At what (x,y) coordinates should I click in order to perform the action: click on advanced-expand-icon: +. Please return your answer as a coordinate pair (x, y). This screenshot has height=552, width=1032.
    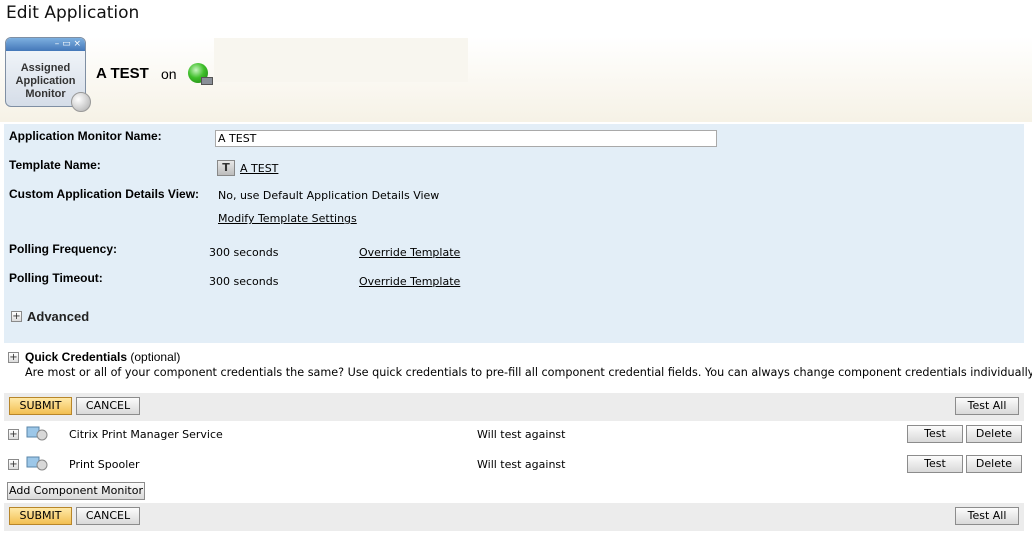
    Looking at the image, I should click on (16, 316).